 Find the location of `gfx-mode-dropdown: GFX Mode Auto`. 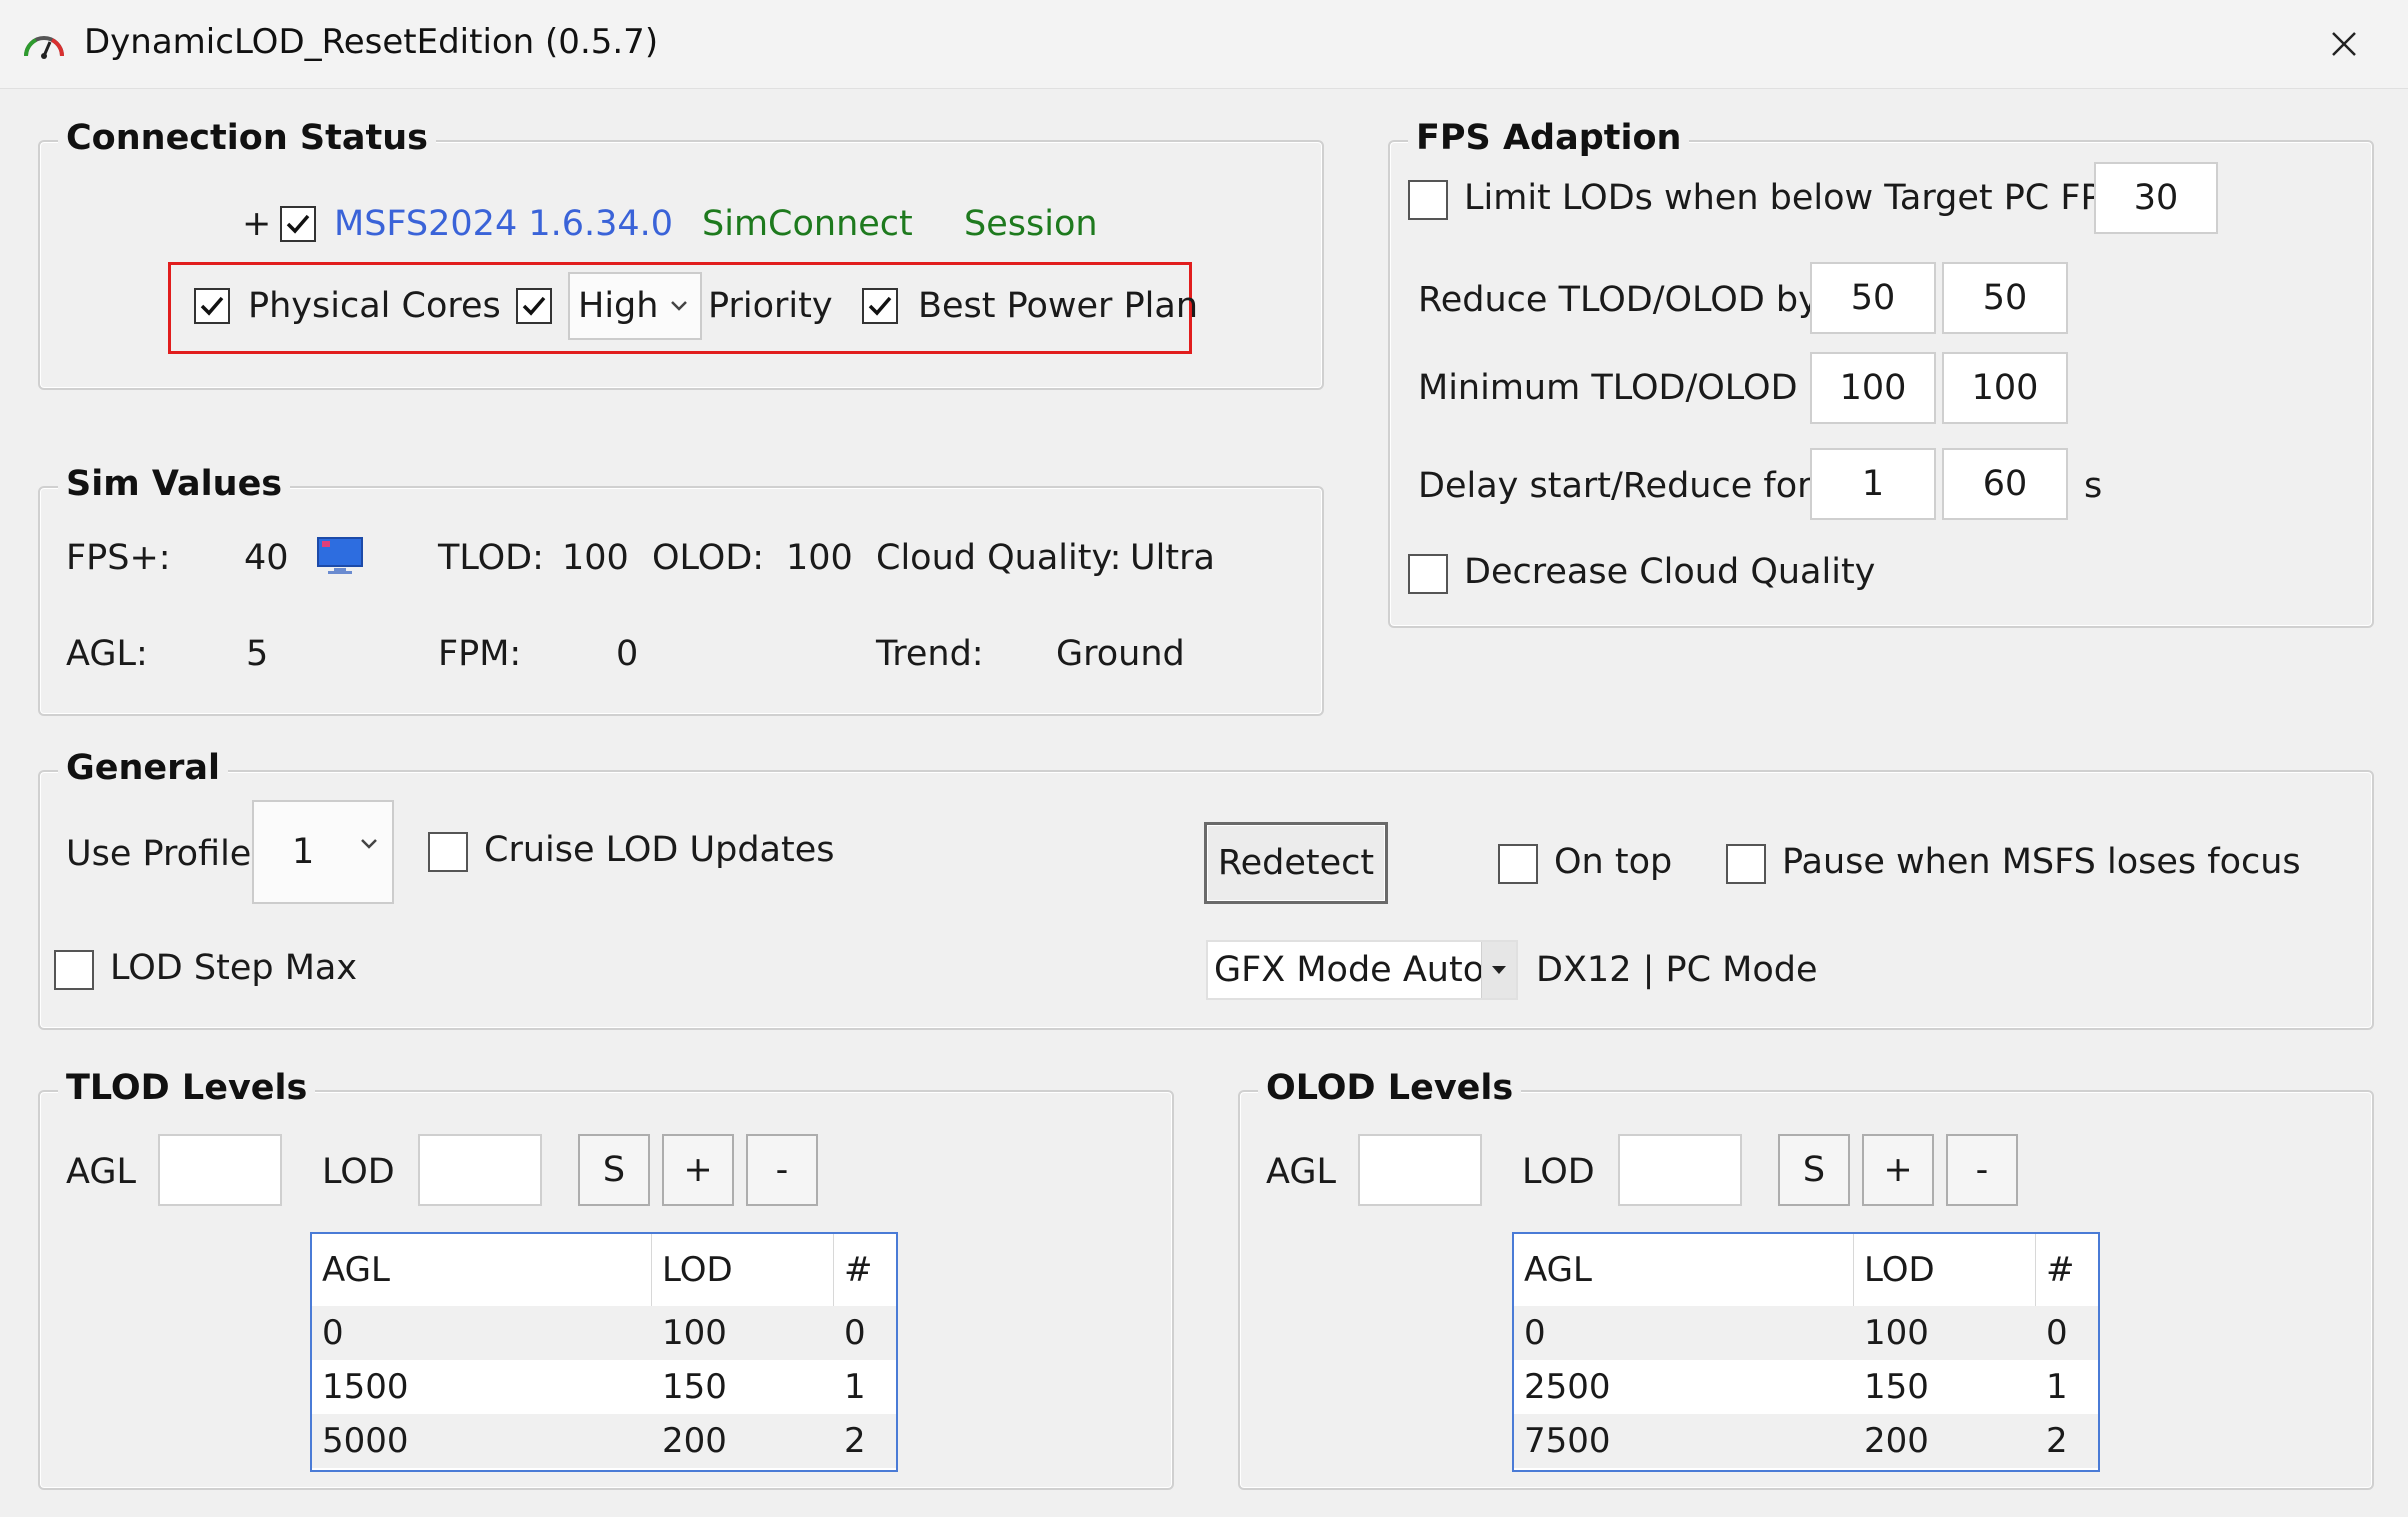

gfx-mode-dropdown: GFX Mode Auto is located at coordinates (1362, 970).